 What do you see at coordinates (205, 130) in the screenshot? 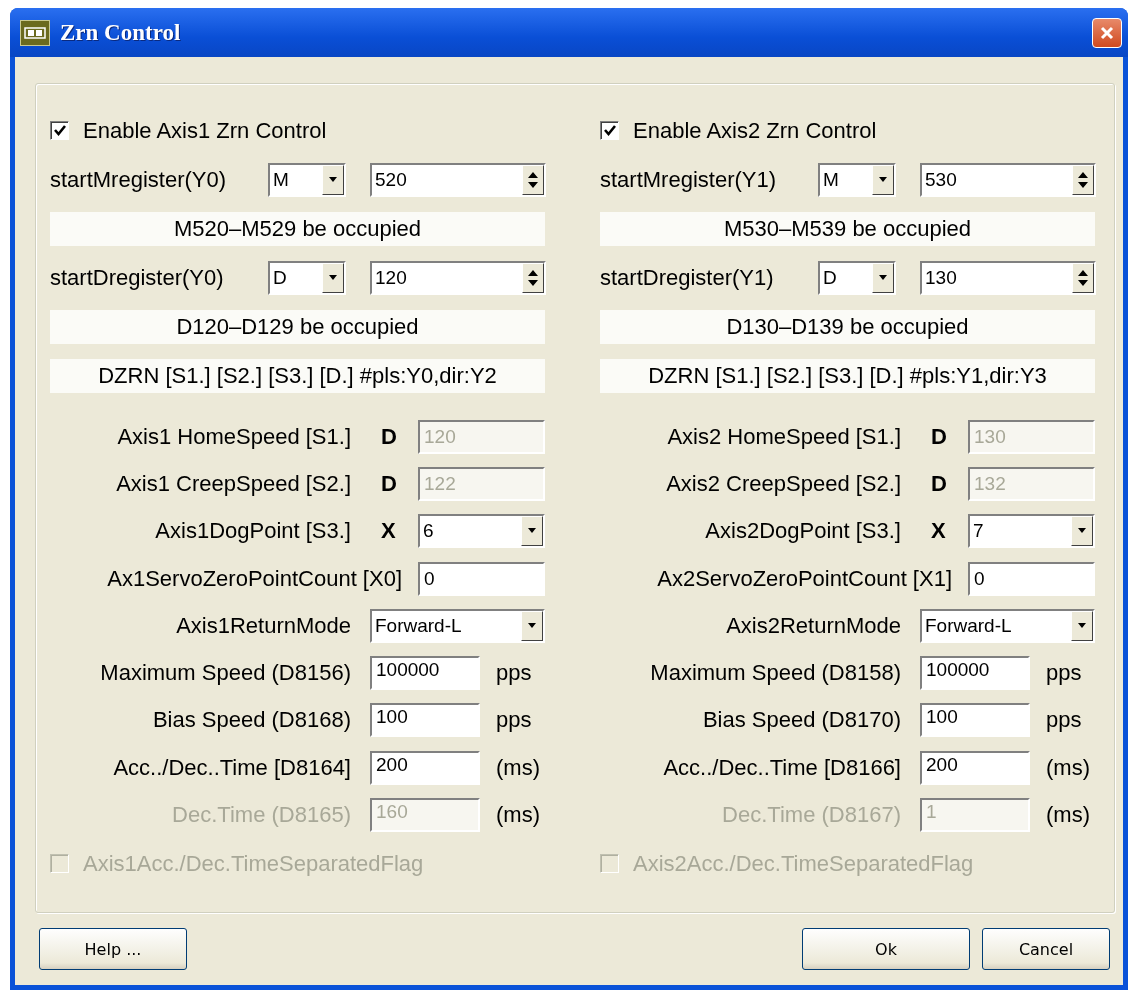
I see `checkbox-label: Enable Axis1 Zrn Control` at bounding box center [205, 130].